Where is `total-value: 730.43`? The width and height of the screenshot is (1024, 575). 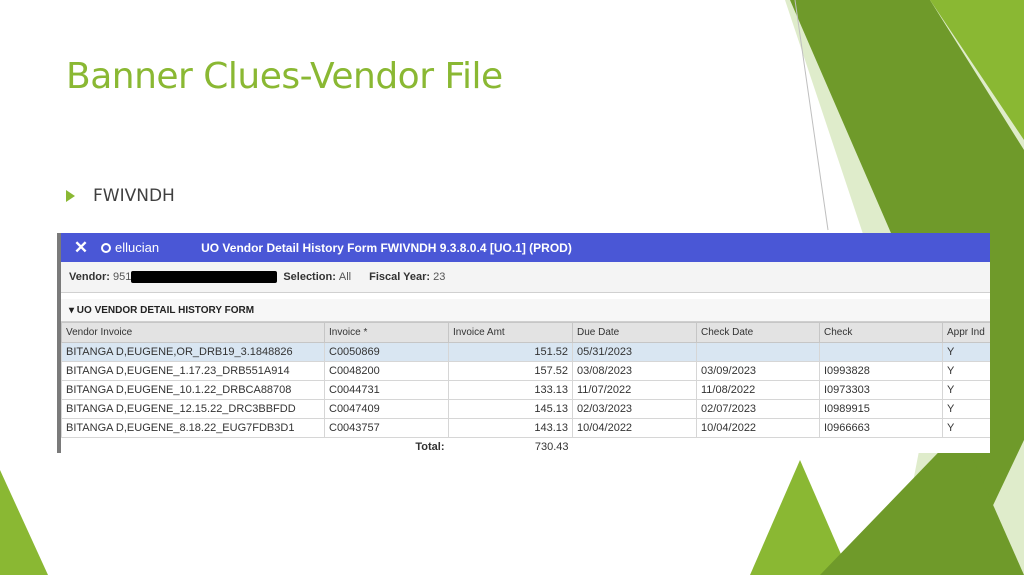
total-value: 730.43 is located at coordinates (510, 445).